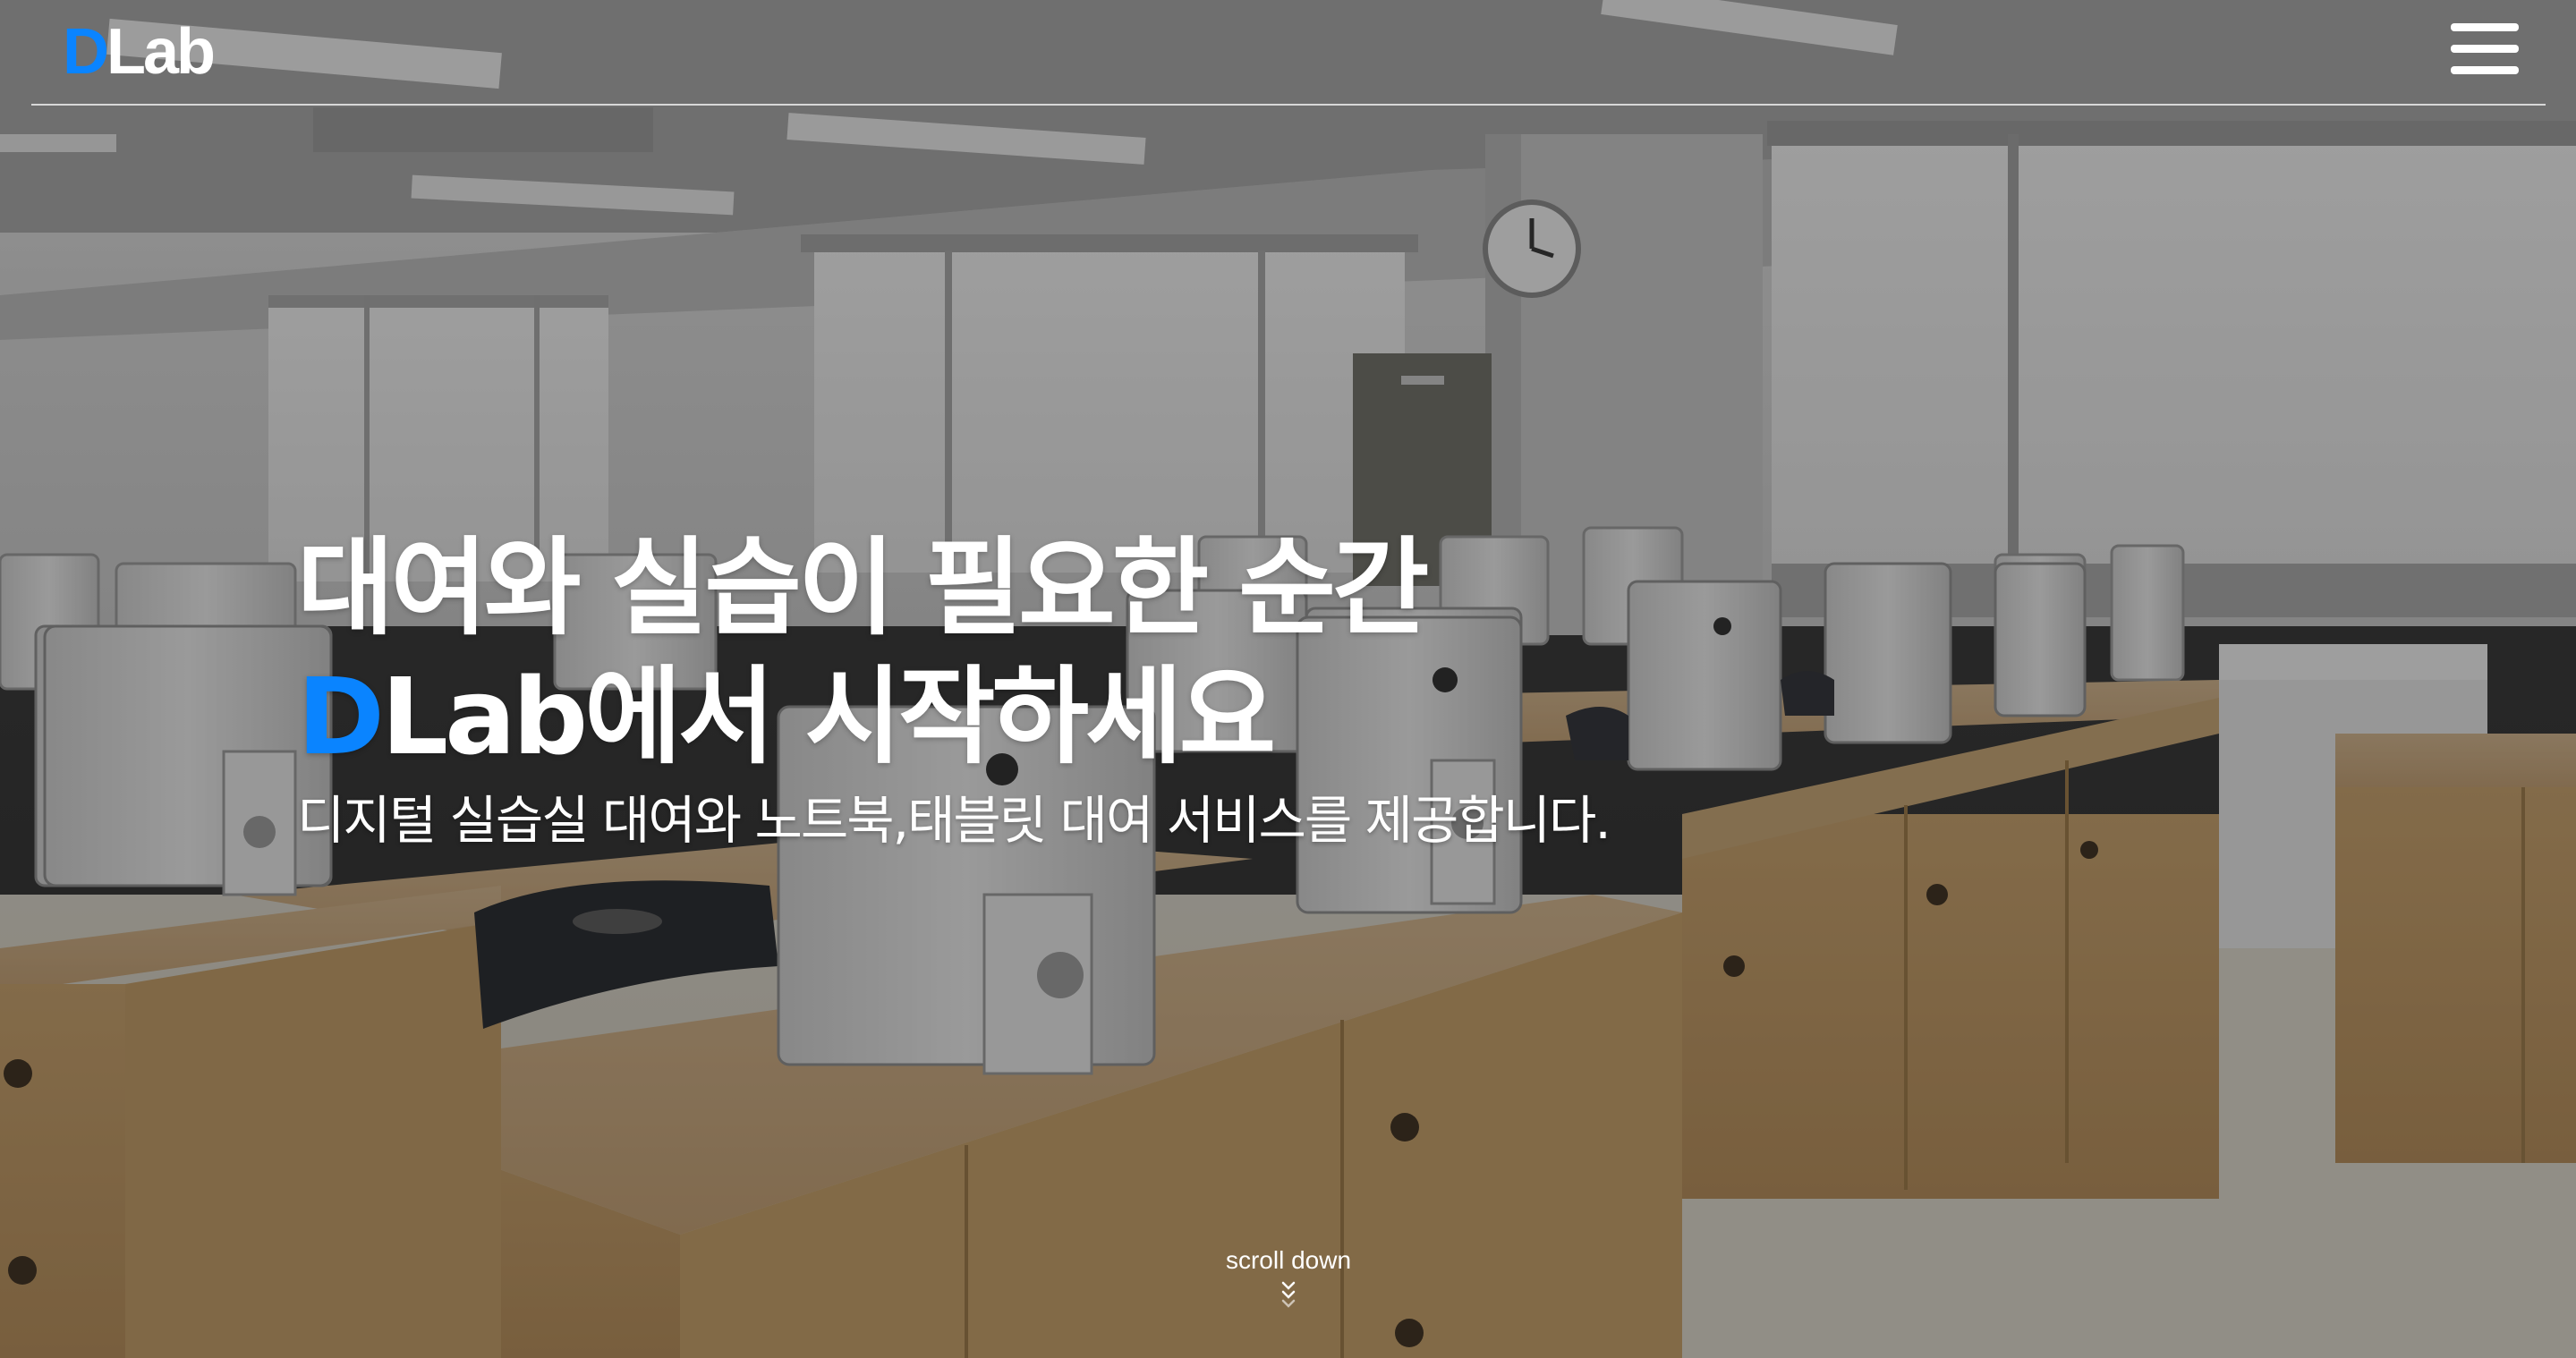  What do you see at coordinates (161, 52) in the screenshot?
I see `logo-text: Lab` at bounding box center [161, 52].